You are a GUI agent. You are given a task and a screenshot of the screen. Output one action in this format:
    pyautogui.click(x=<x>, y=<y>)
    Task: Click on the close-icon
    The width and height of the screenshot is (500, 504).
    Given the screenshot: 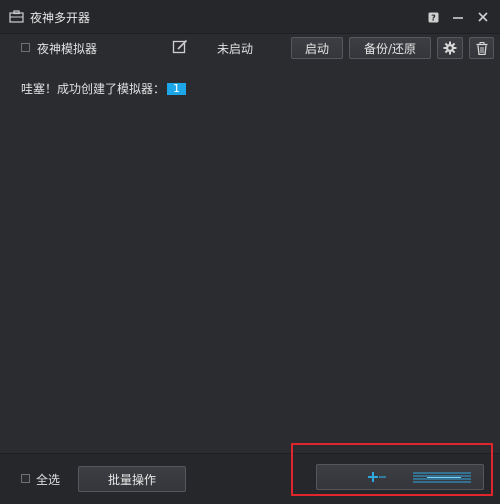 What is the action you would take?
    pyautogui.click(x=483, y=17)
    